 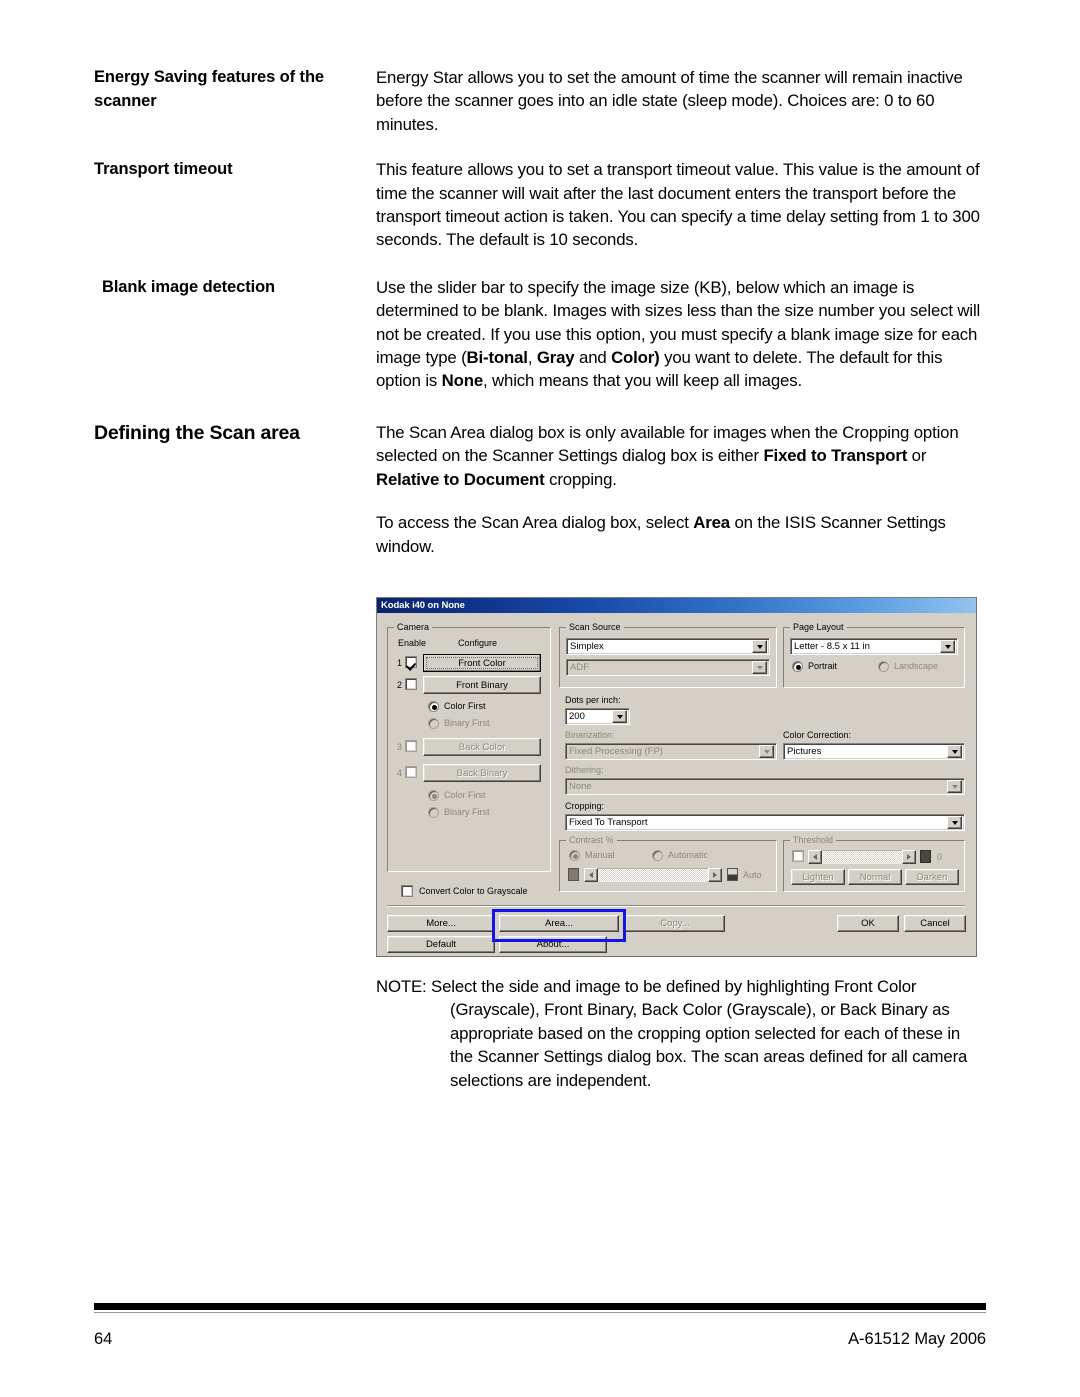 What do you see at coordinates (433, 723) in the screenshot?
I see `front-binary-first-radio` at bounding box center [433, 723].